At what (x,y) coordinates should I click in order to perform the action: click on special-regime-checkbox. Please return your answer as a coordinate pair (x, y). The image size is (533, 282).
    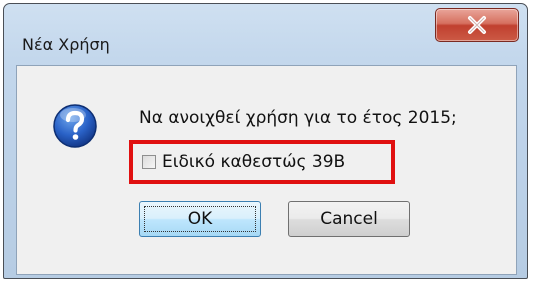
    Looking at the image, I should click on (149, 162).